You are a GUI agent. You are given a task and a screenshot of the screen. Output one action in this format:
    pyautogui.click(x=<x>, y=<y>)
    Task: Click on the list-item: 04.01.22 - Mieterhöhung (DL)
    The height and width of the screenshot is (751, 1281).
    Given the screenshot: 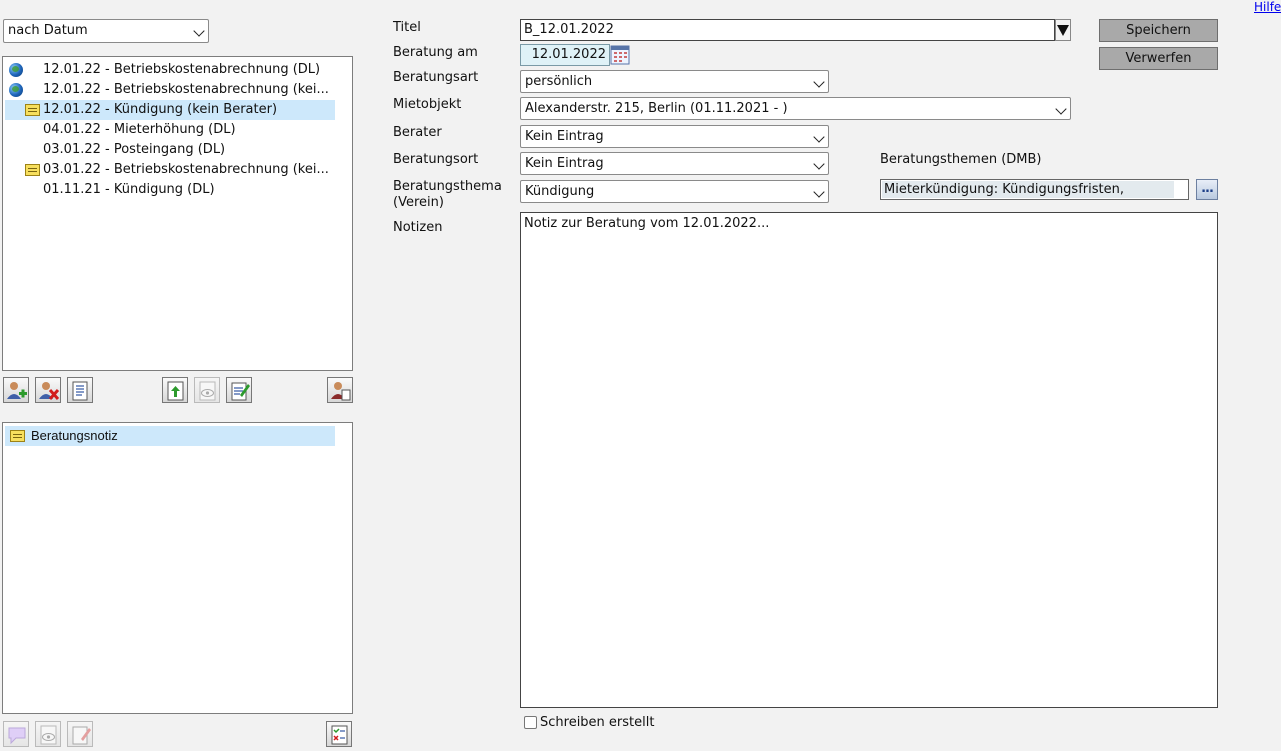 What is the action you would take?
    pyautogui.click(x=170, y=130)
    